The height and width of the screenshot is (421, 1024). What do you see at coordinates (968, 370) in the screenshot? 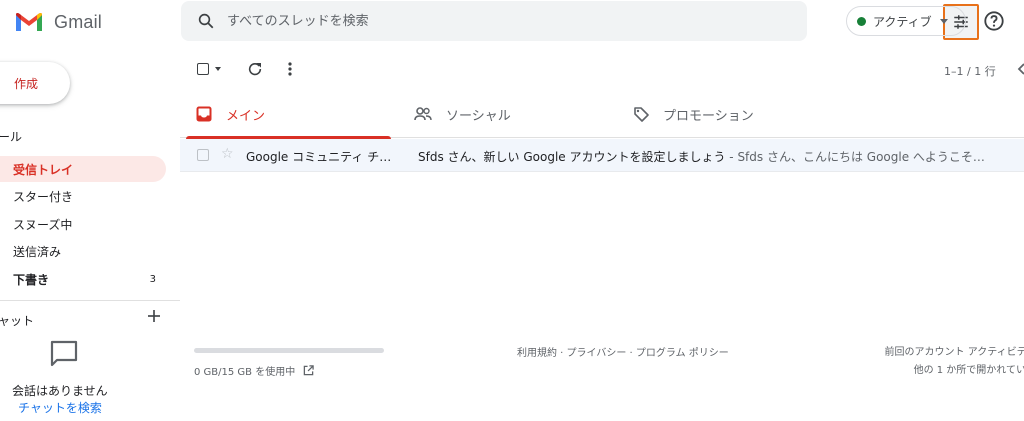
I see `activity-line-2: 他の 1 か所で開かれていま` at bounding box center [968, 370].